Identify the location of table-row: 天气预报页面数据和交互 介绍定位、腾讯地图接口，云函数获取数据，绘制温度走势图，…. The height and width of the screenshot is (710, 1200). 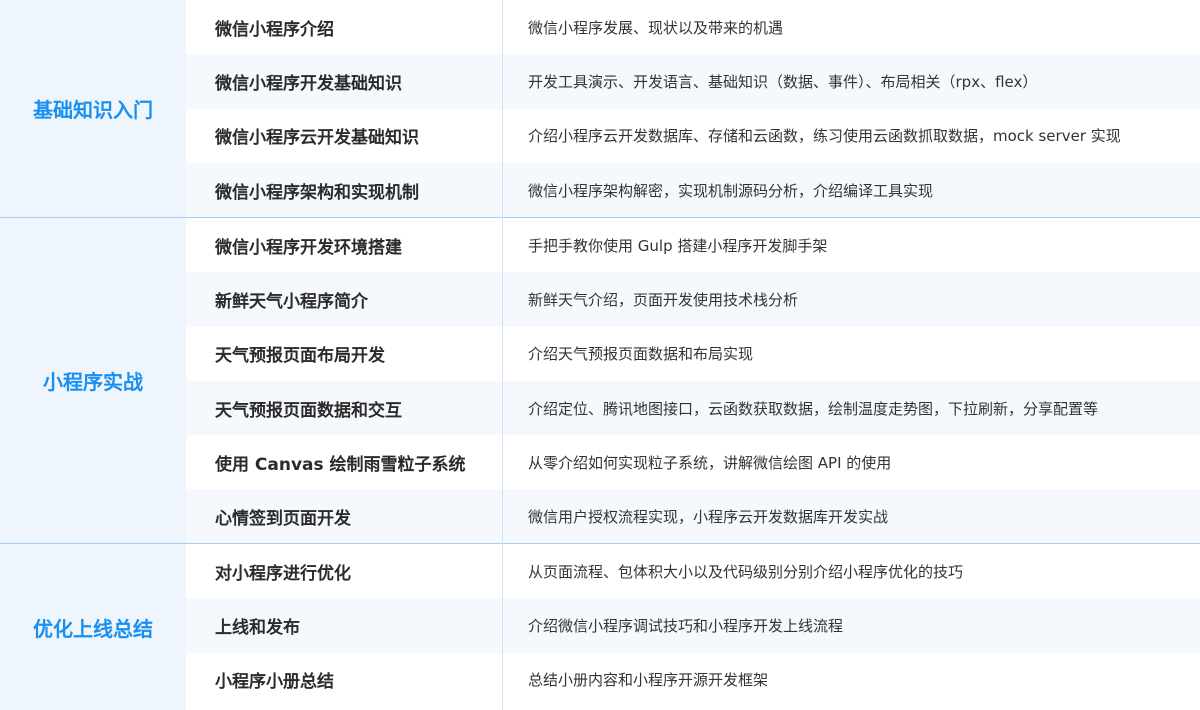
(693, 408).